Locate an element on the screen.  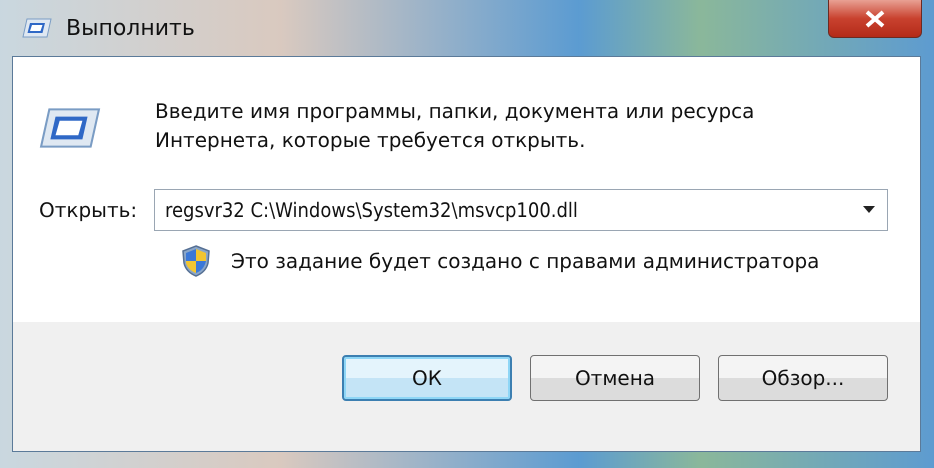
open-label: Открыть: is located at coordinates (88, 210).